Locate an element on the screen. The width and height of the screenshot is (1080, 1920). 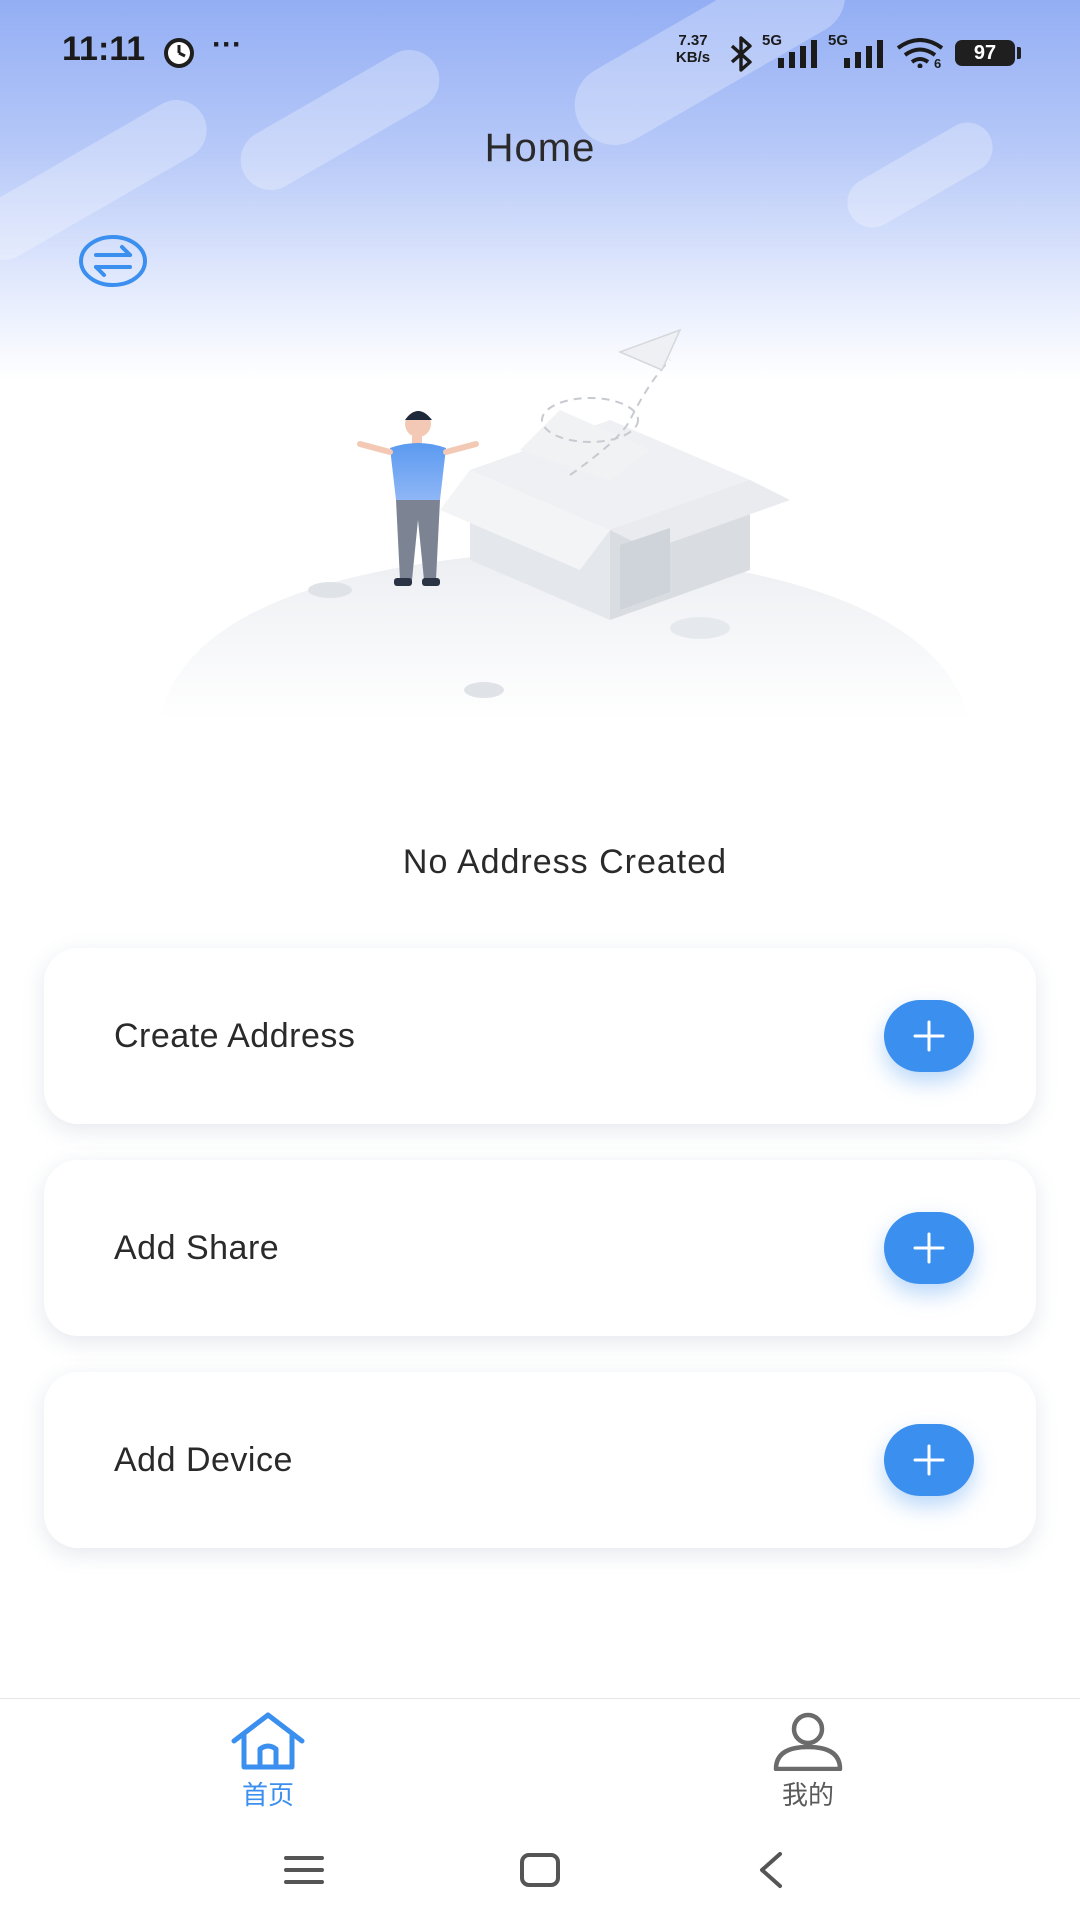
status-bar: 11:11 ··· 7.37 KB/s 5G 5G 6 97 is located at coordinates (540, 52).